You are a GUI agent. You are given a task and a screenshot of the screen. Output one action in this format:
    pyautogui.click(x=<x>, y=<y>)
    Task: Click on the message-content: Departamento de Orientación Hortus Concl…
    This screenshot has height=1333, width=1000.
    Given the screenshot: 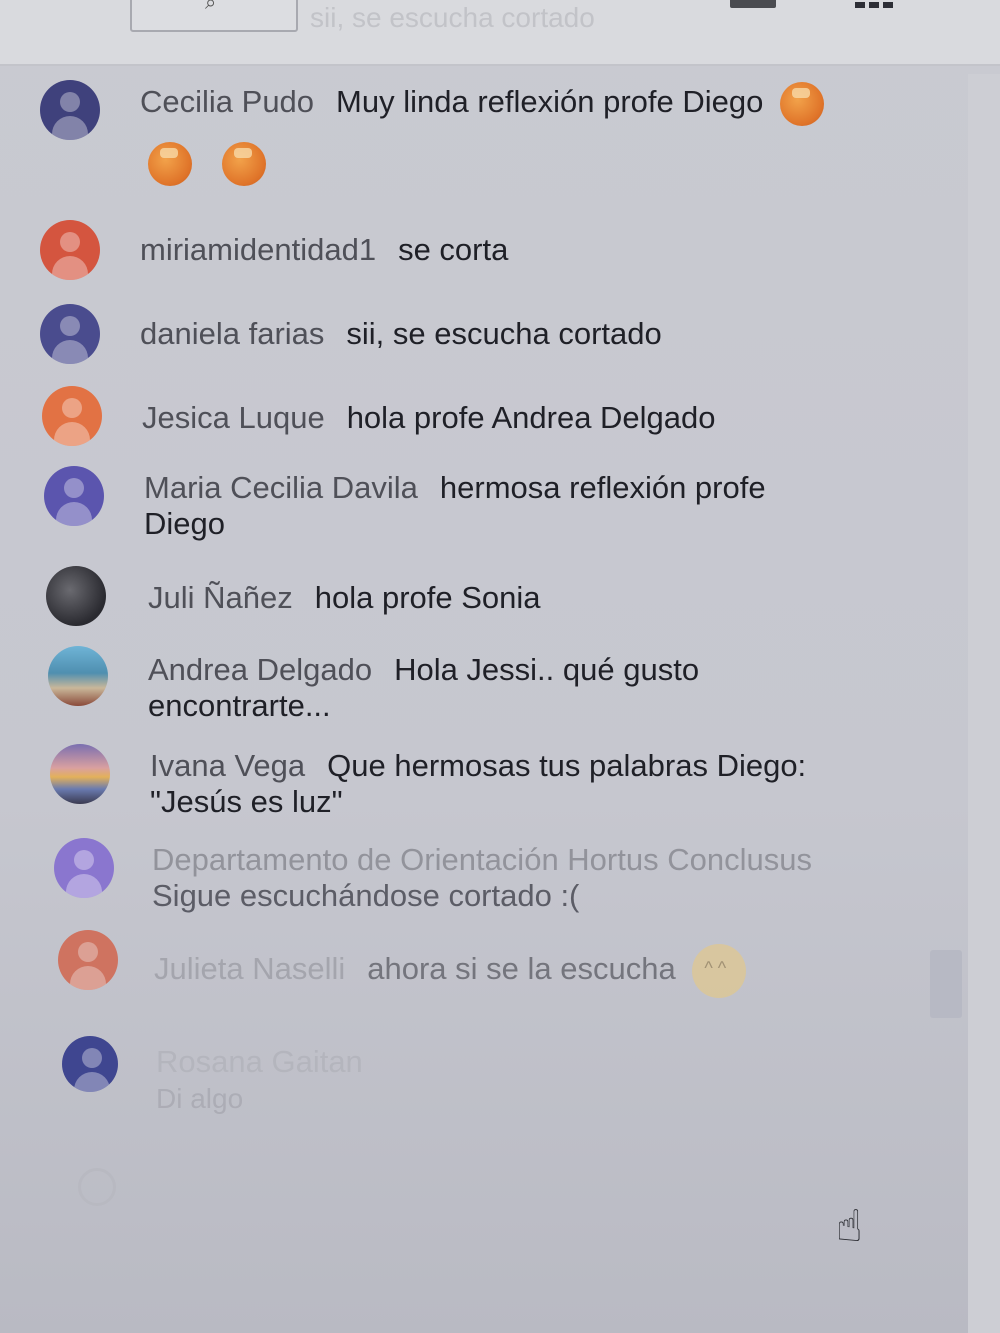 What is the action you would take?
    pyautogui.click(x=522, y=878)
    